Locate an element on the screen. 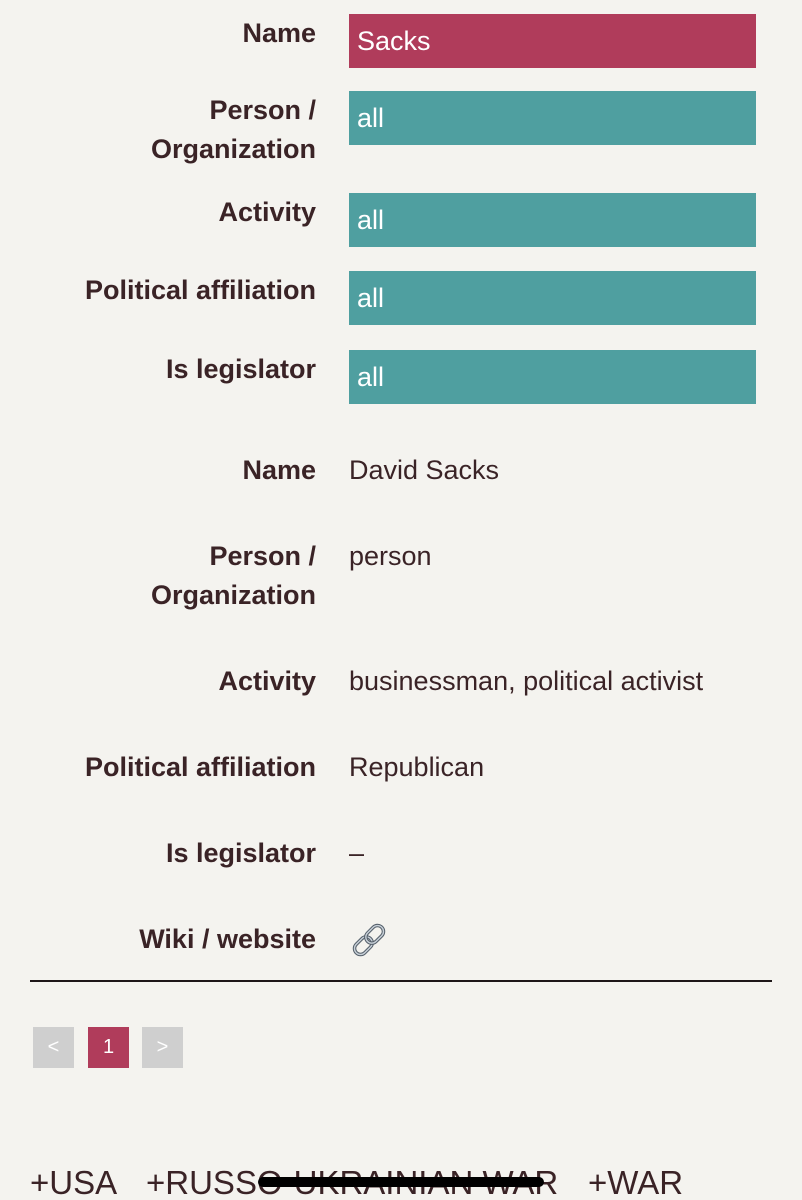 The width and height of the screenshot is (802, 1200). record-political-value: Republican is located at coordinates (417, 767).